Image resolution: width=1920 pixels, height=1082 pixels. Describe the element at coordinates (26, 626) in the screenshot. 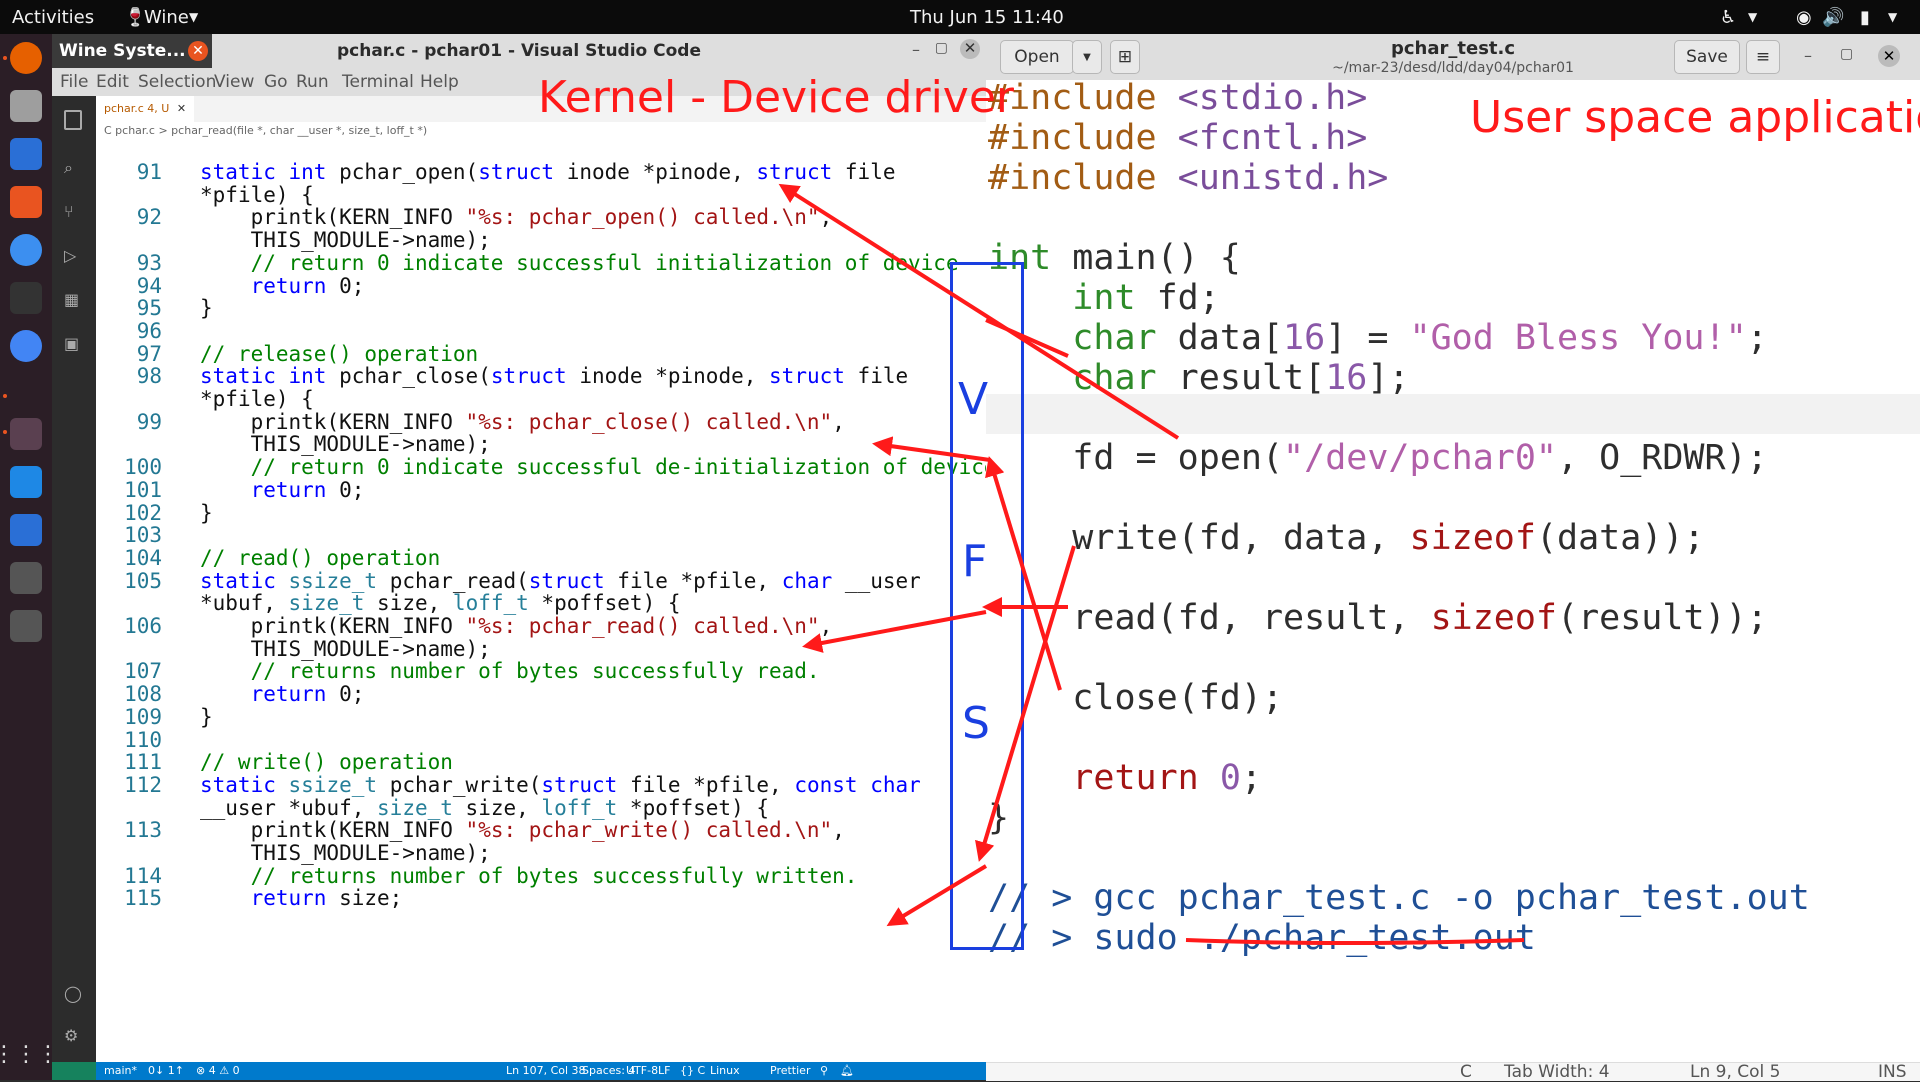

I see `screenshot-icon` at that location.